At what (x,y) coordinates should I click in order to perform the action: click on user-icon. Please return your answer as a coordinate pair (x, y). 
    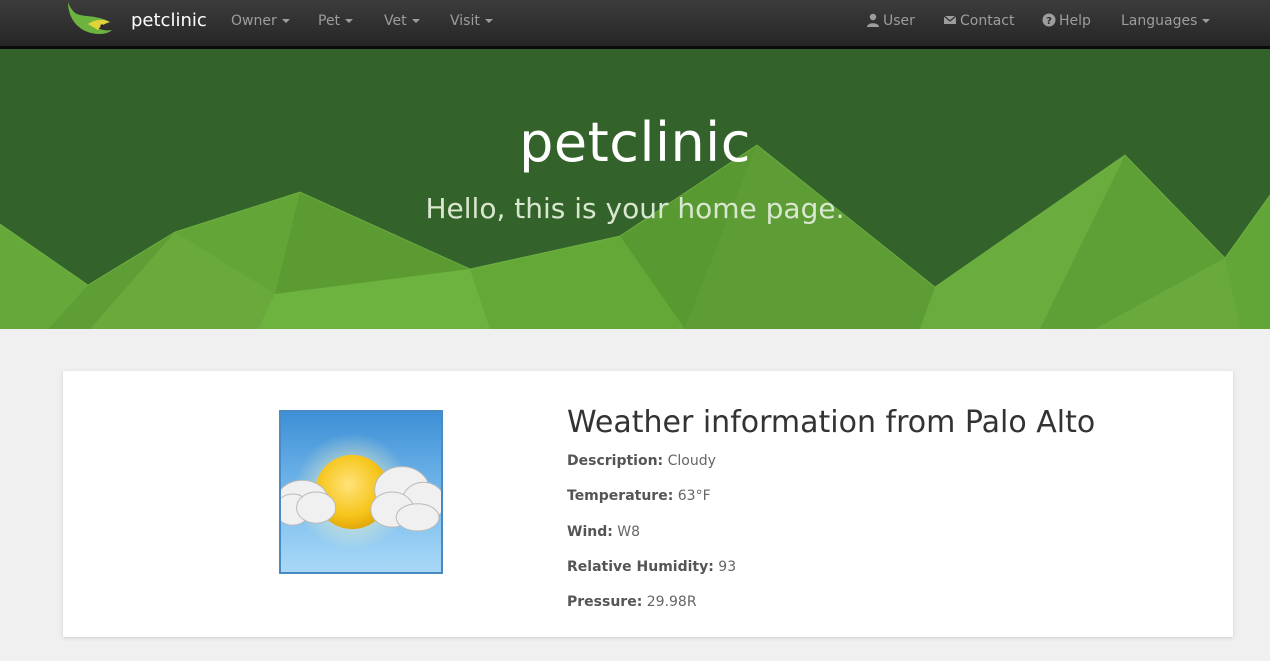
    Looking at the image, I should click on (873, 20).